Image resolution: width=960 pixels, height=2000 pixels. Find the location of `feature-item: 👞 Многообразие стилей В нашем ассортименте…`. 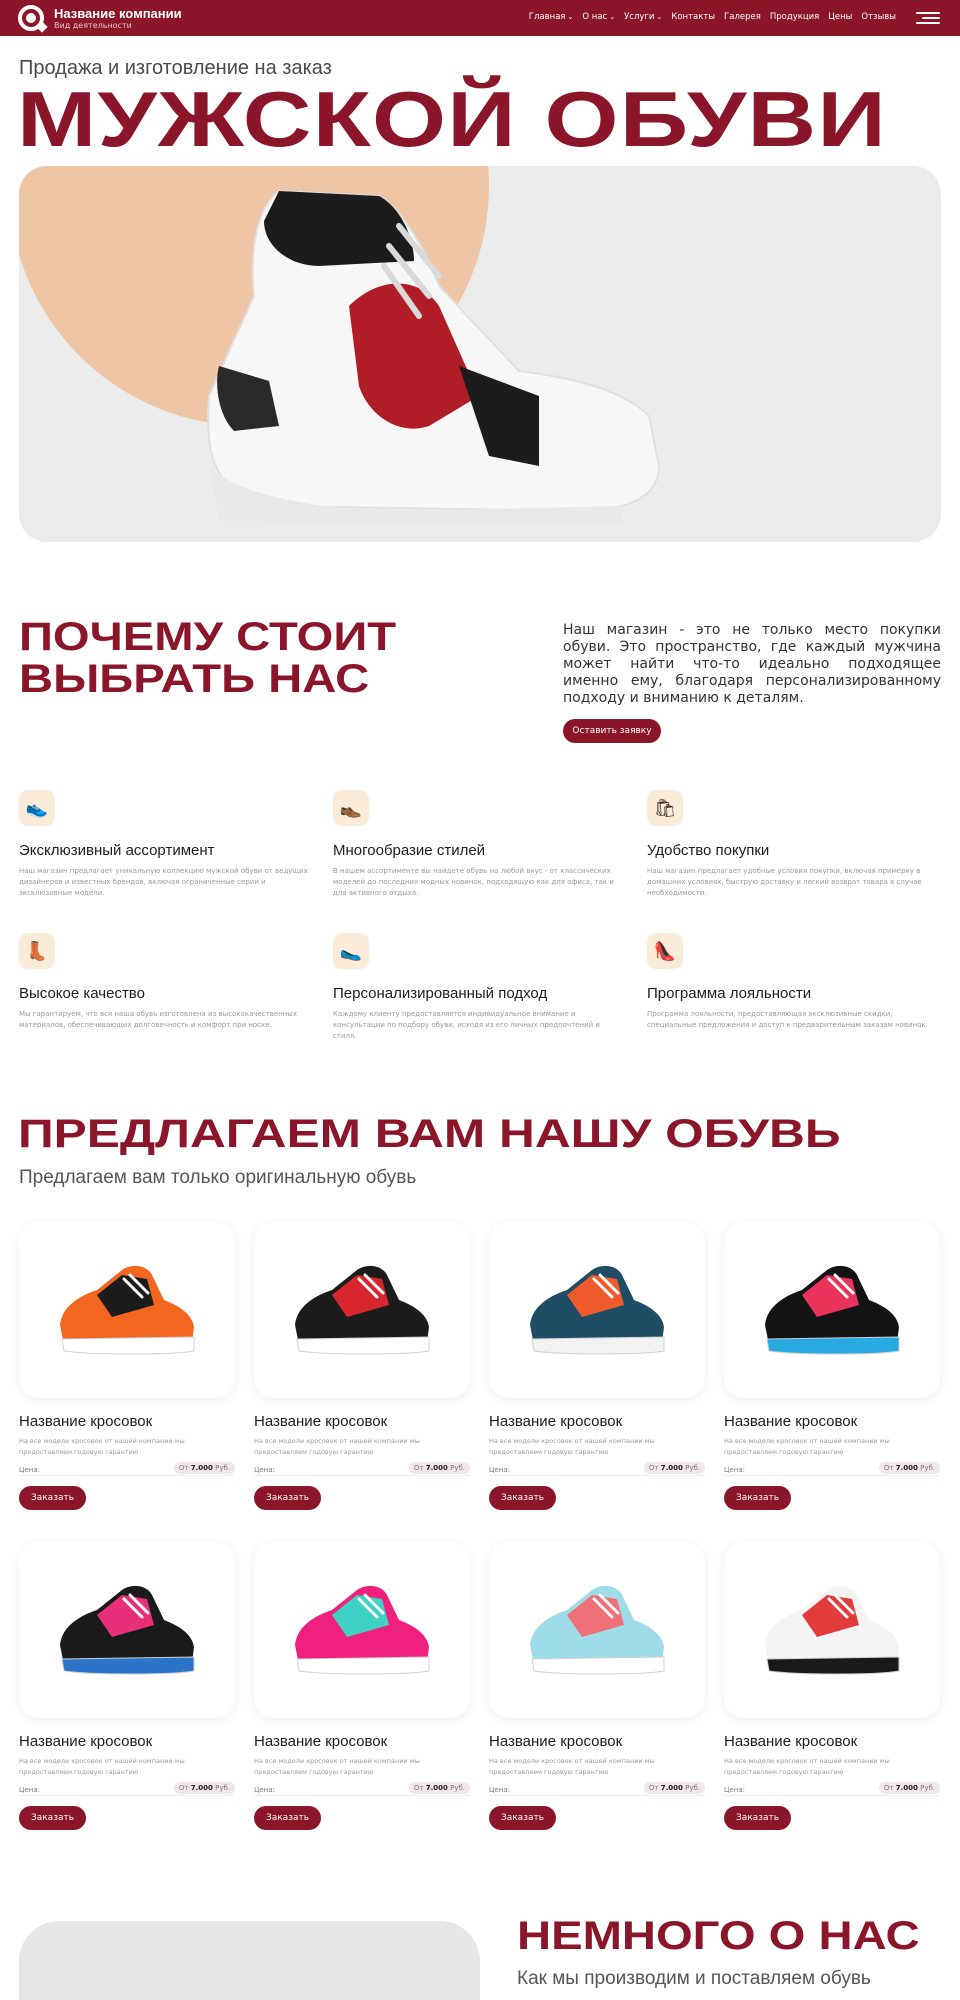

feature-item: 👞 Многообразие стилей В нашем ассортименте… is located at coordinates (478, 844).